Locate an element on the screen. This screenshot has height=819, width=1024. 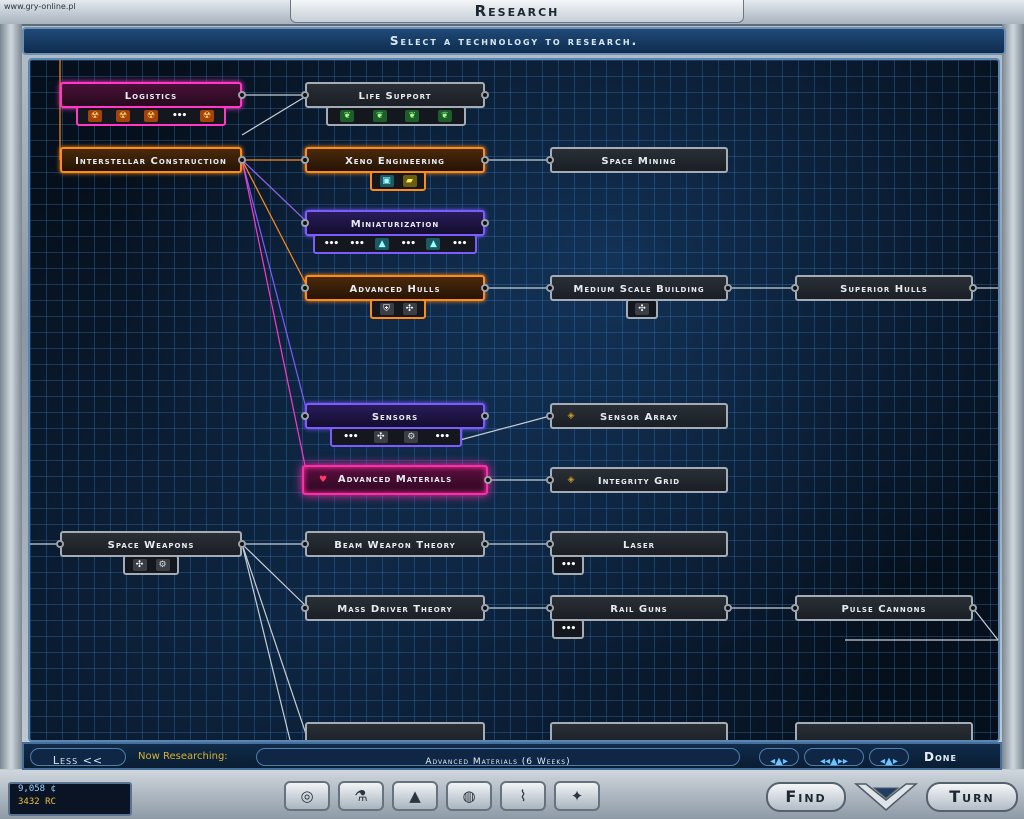
tech-life-support: Life Support is located at coordinates (395, 95).